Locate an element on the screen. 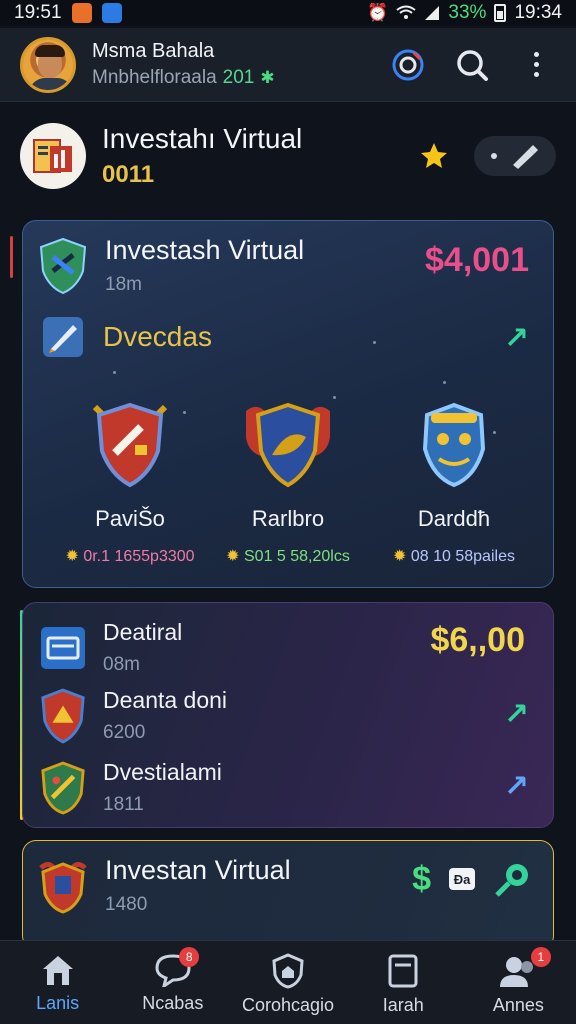 This screenshot has height=1024, width=576. search-button is located at coordinates (472, 65).